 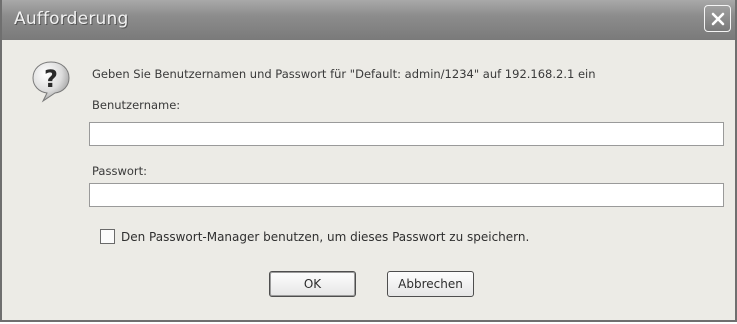 What do you see at coordinates (406, 134) in the screenshot?
I see `username-input` at bounding box center [406, 134].